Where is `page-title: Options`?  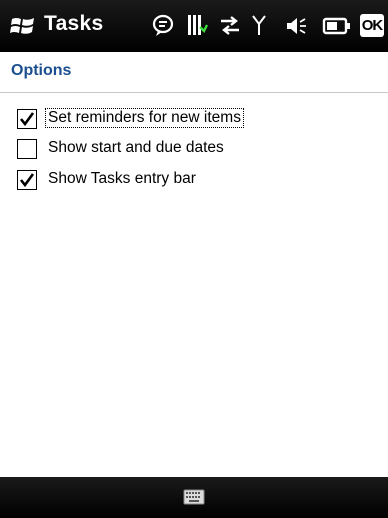
page-title: Options is located at coordinates (41, 70).